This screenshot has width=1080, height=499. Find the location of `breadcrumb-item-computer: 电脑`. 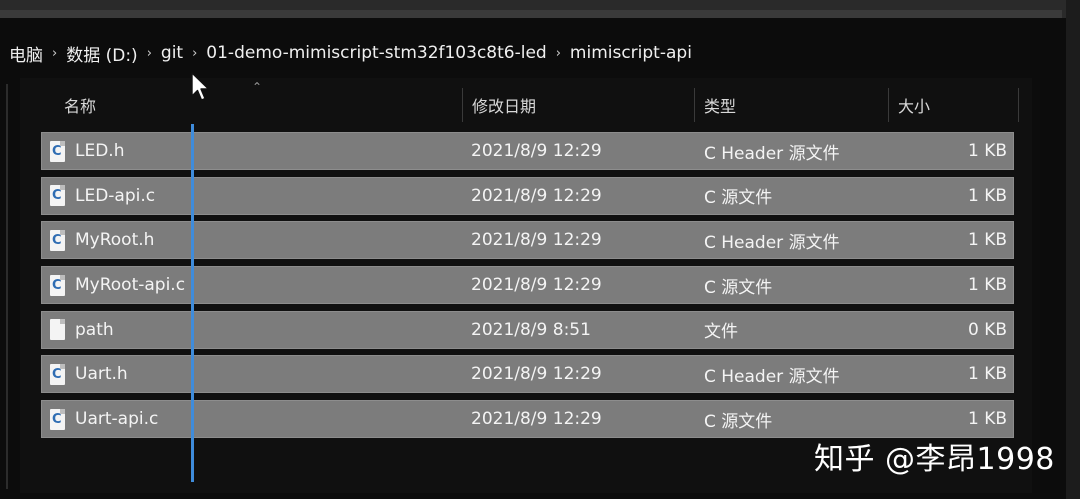

breadcrumb-item-computer: 电脑 is located at coordinates (26, 53).